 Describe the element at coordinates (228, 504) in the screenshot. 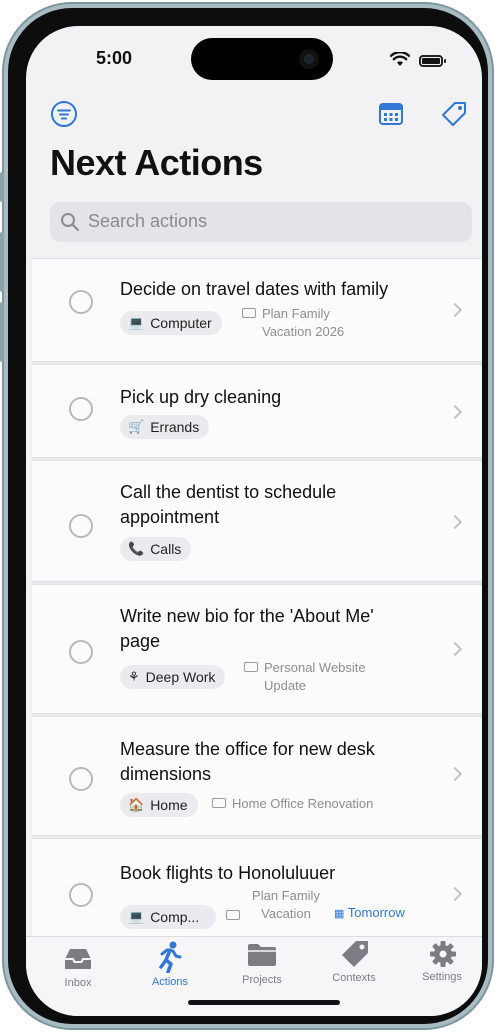

I see `task-title: Call the dentist to schedule appointment` at that location.